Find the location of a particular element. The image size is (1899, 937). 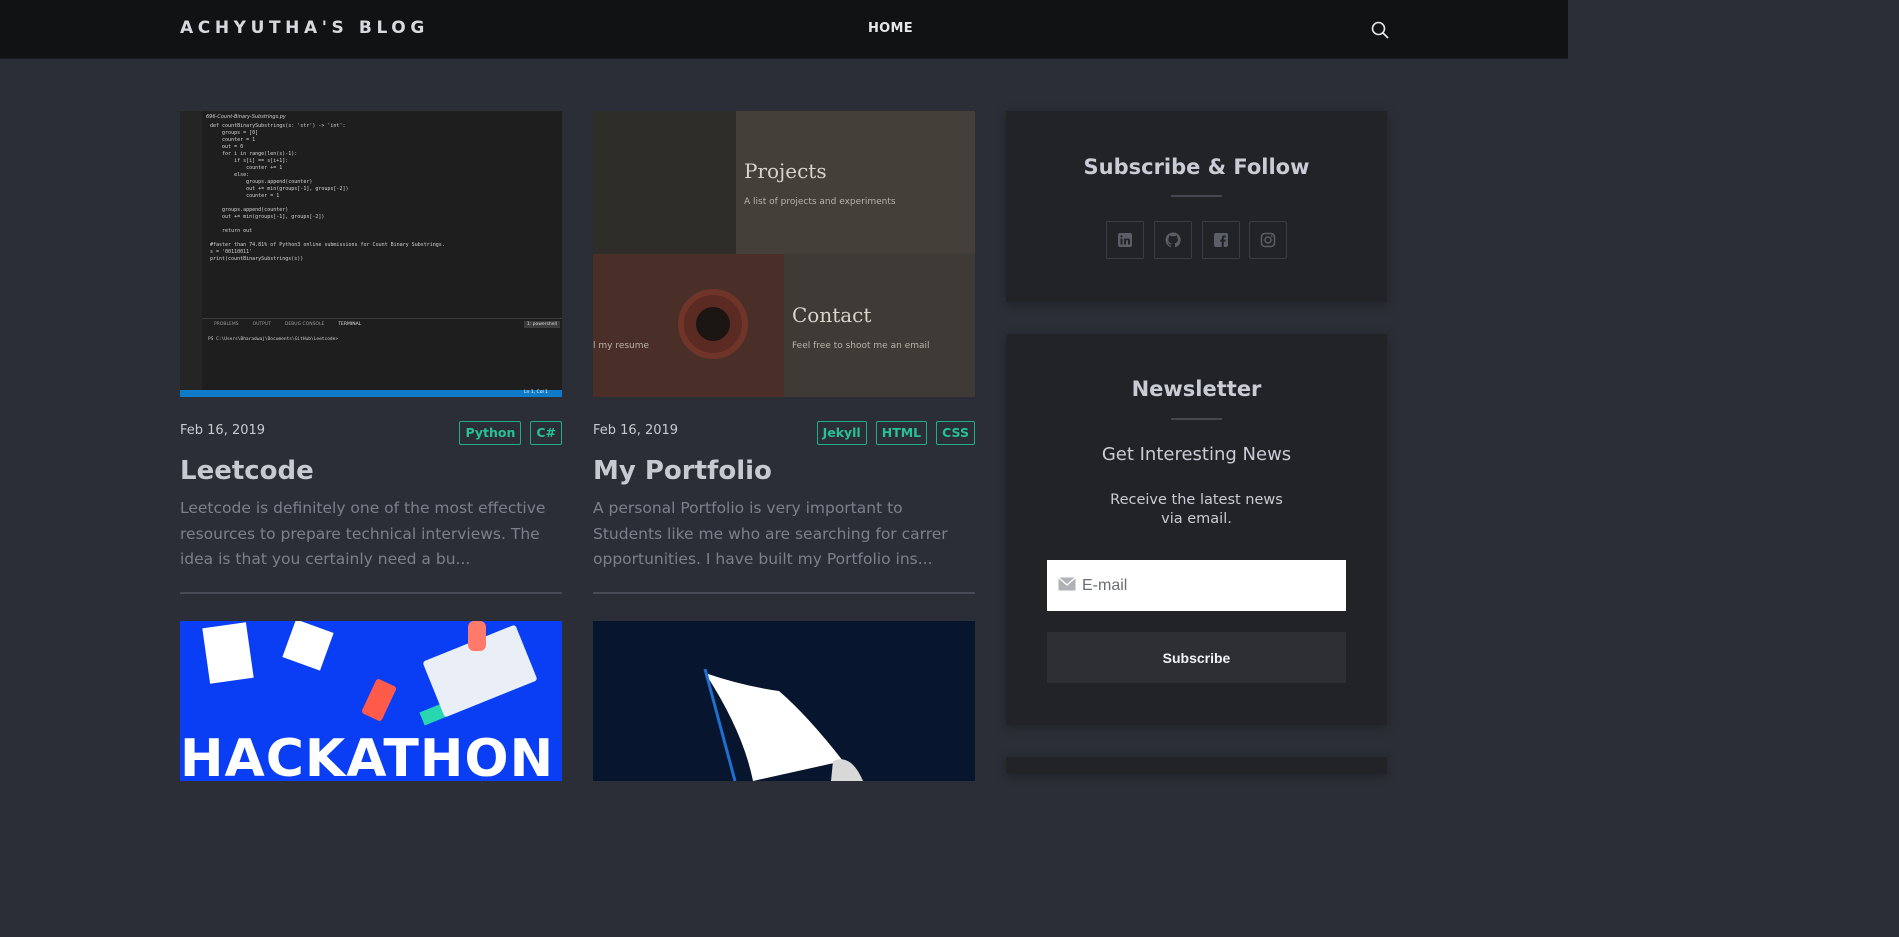

editor-tab: 696-Count-Binary-Substrings.py is located at coordinates (246, 117).